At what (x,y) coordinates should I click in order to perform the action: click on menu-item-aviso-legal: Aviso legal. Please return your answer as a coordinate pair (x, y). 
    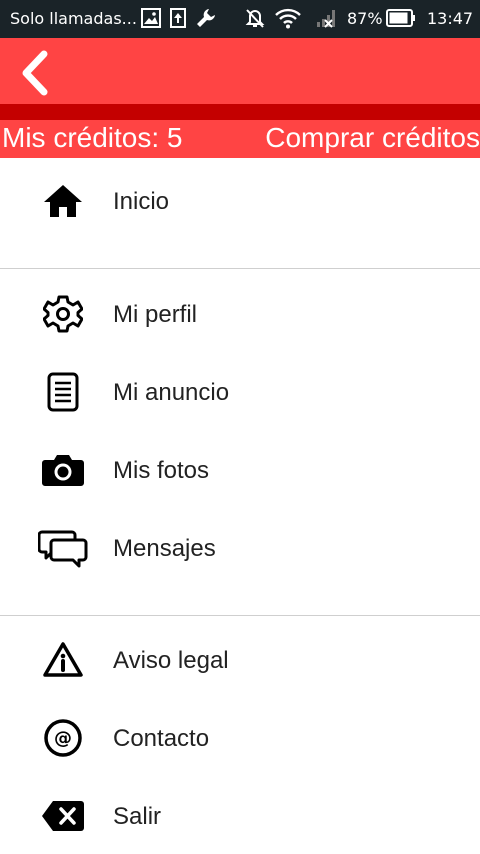
    Looking at the image, I should click on (240, 660).